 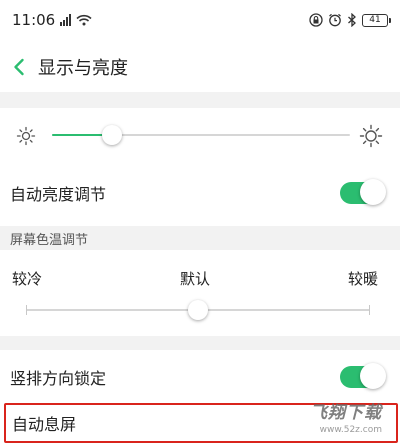 I want to click on auto-screen-off-label: 自动息屏, so click(x=44, y=424).